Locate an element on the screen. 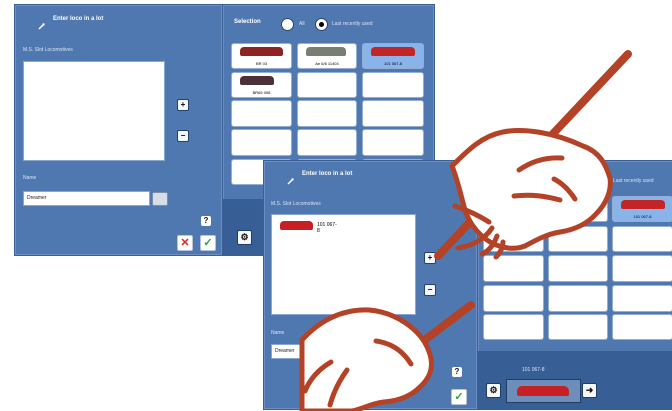 The width and height of the screenshot is (672, 411). cross-icon: ✕ is located at coordinates (185, 243).